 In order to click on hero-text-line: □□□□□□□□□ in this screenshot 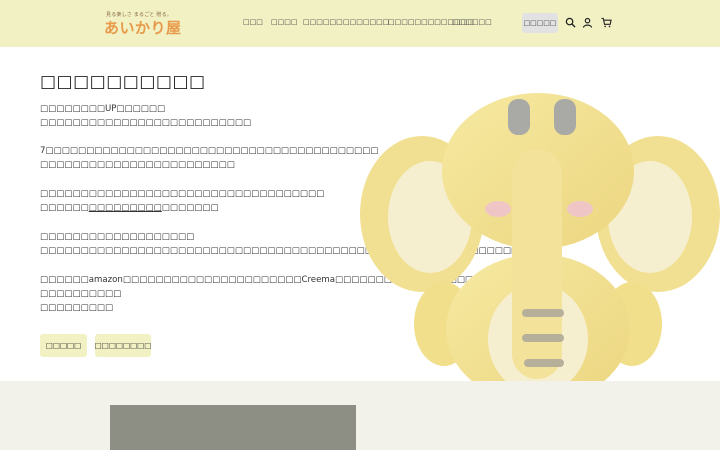, I will do `click(77, 308)`.